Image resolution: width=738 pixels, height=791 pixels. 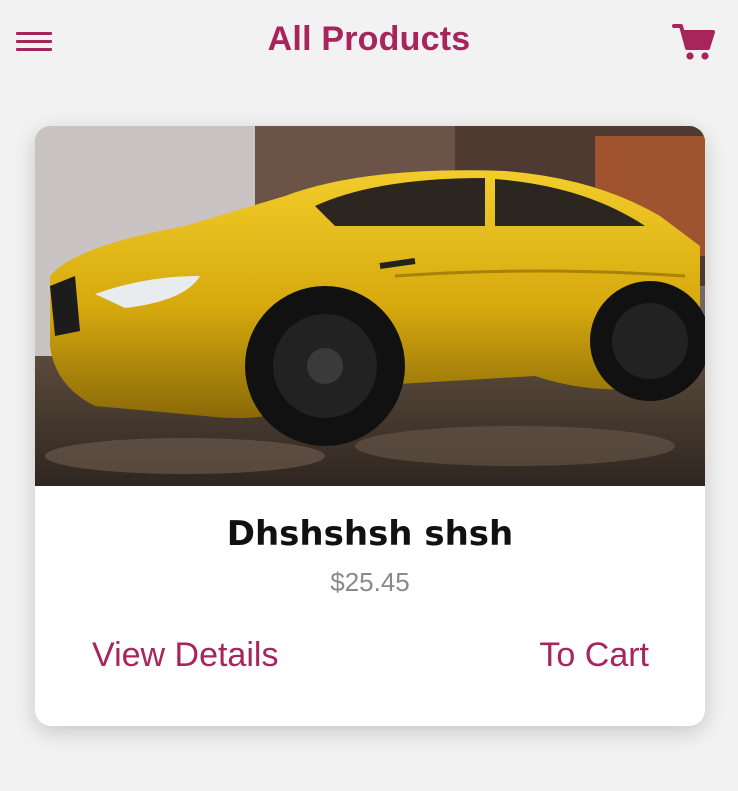 What do you see at coordinates (370, 582) in the screenshot?
I see `product-price: $25.45` at bounding box center [370, 582].